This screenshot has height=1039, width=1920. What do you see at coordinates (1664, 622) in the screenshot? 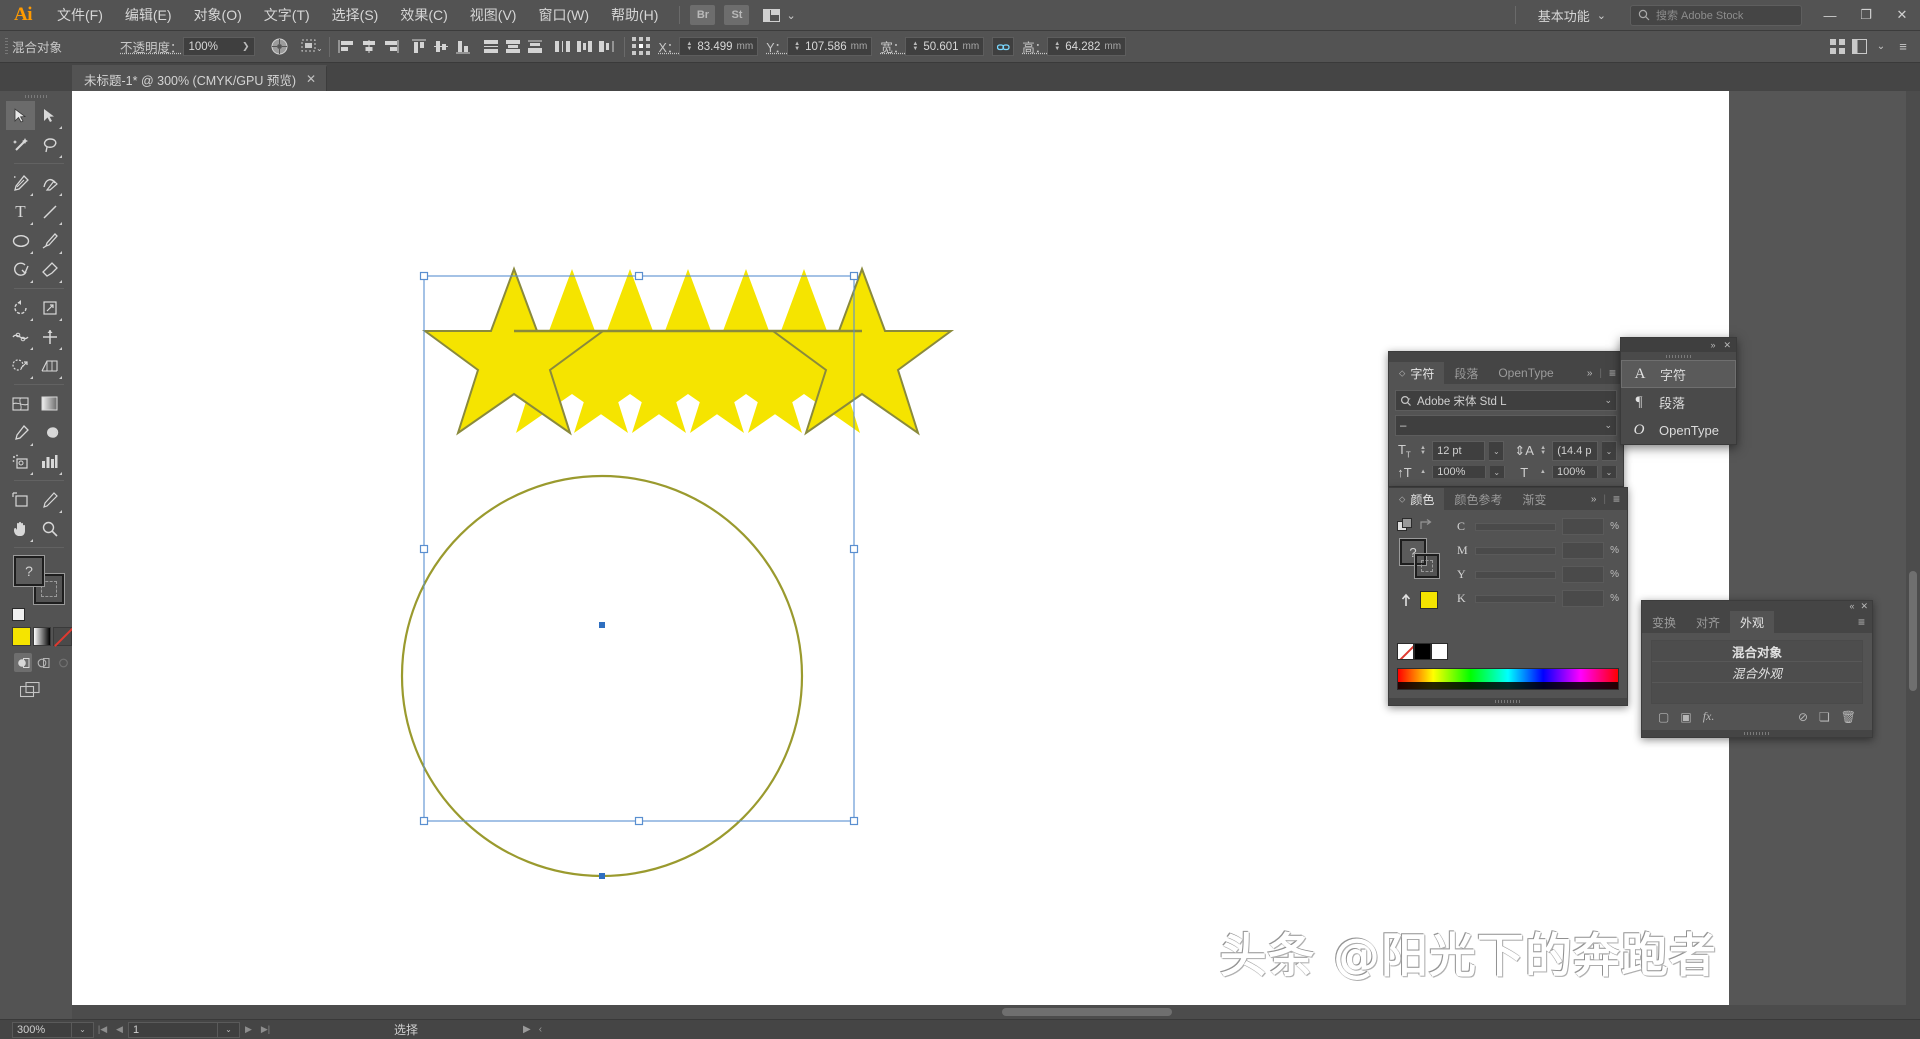
I see `tab-transform: 变换` at bounding box center [1664, 622].